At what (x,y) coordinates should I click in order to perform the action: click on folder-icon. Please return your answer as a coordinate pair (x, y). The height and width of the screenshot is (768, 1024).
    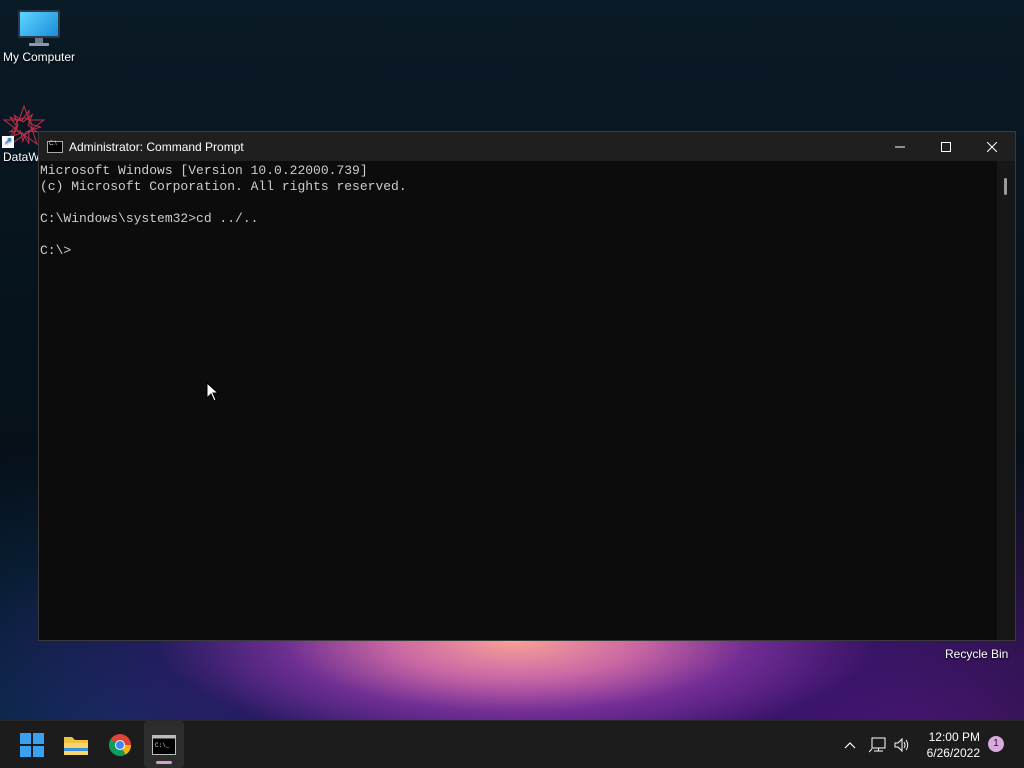
    Looking at the image, I should click on (76, 745).